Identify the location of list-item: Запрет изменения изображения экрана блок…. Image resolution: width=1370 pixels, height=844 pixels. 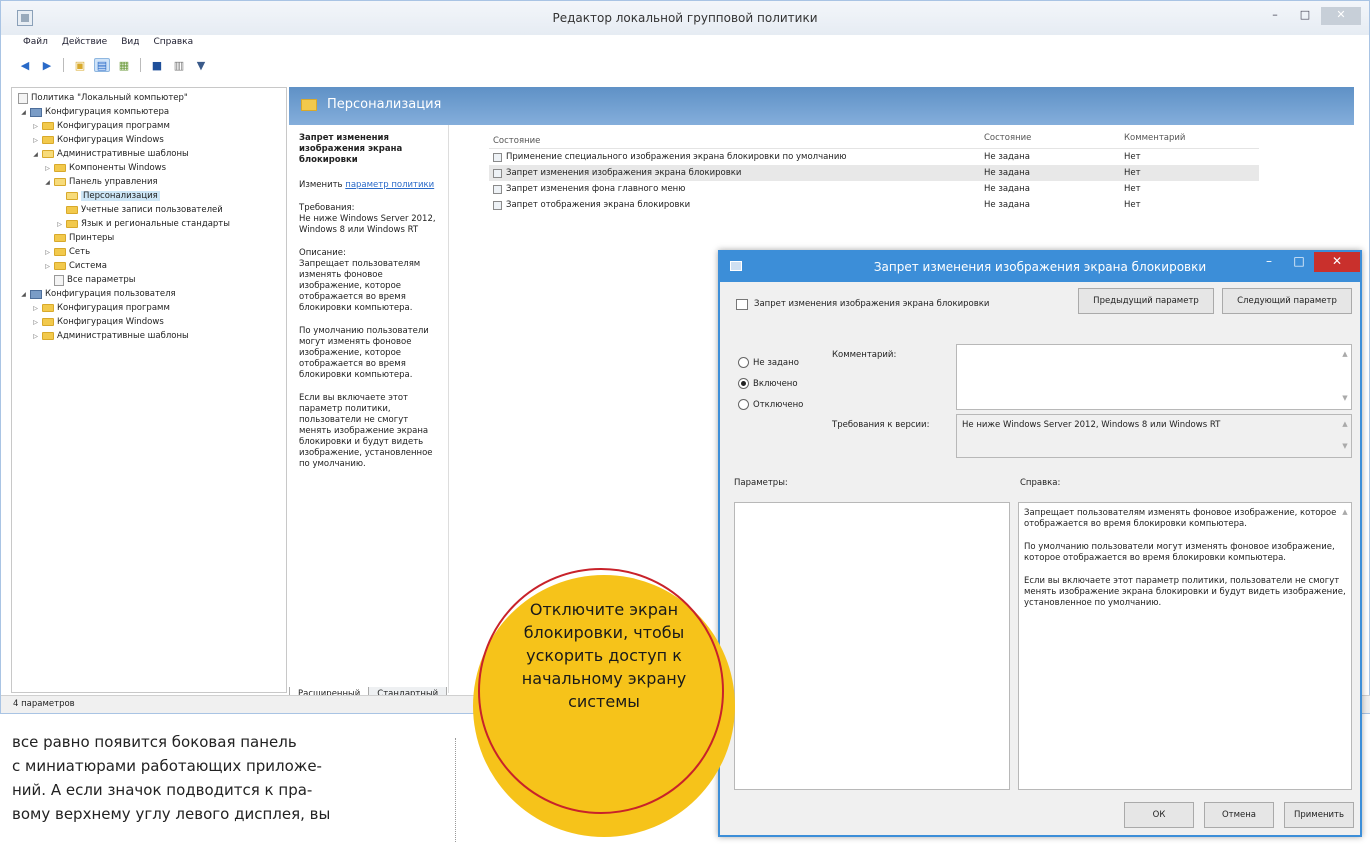
(874, 173).